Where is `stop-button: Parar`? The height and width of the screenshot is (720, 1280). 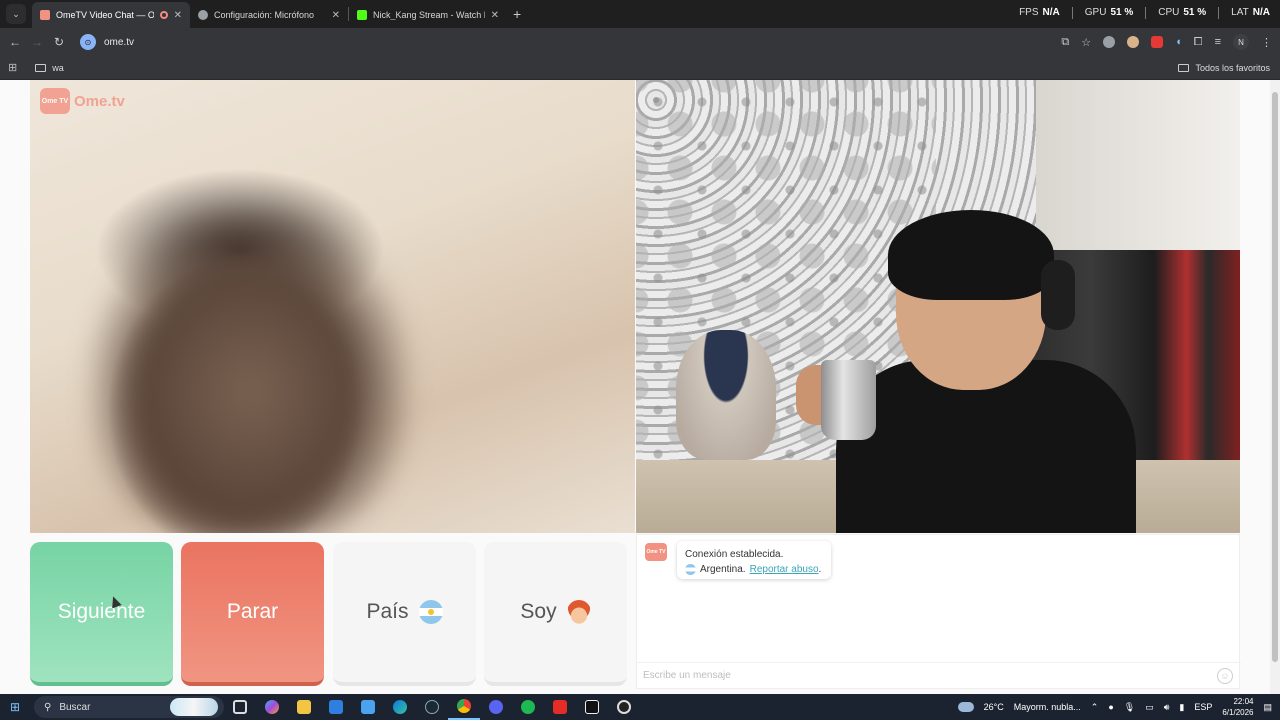
stop-button: Parar is located at coordinates (252, 614).